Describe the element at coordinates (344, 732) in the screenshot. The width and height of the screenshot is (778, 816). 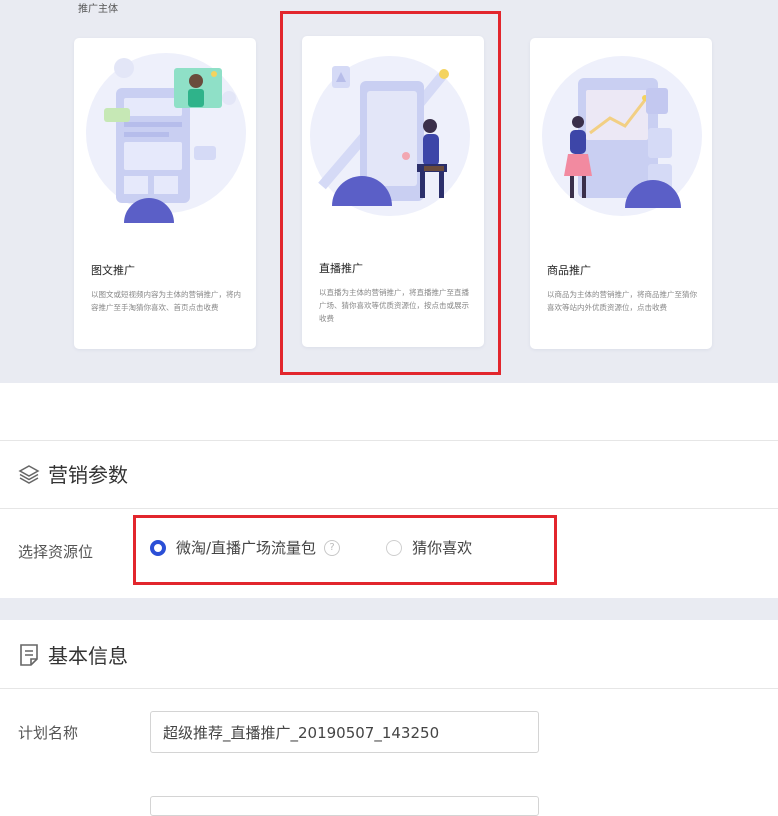
I see `plan-name-input` at that location.